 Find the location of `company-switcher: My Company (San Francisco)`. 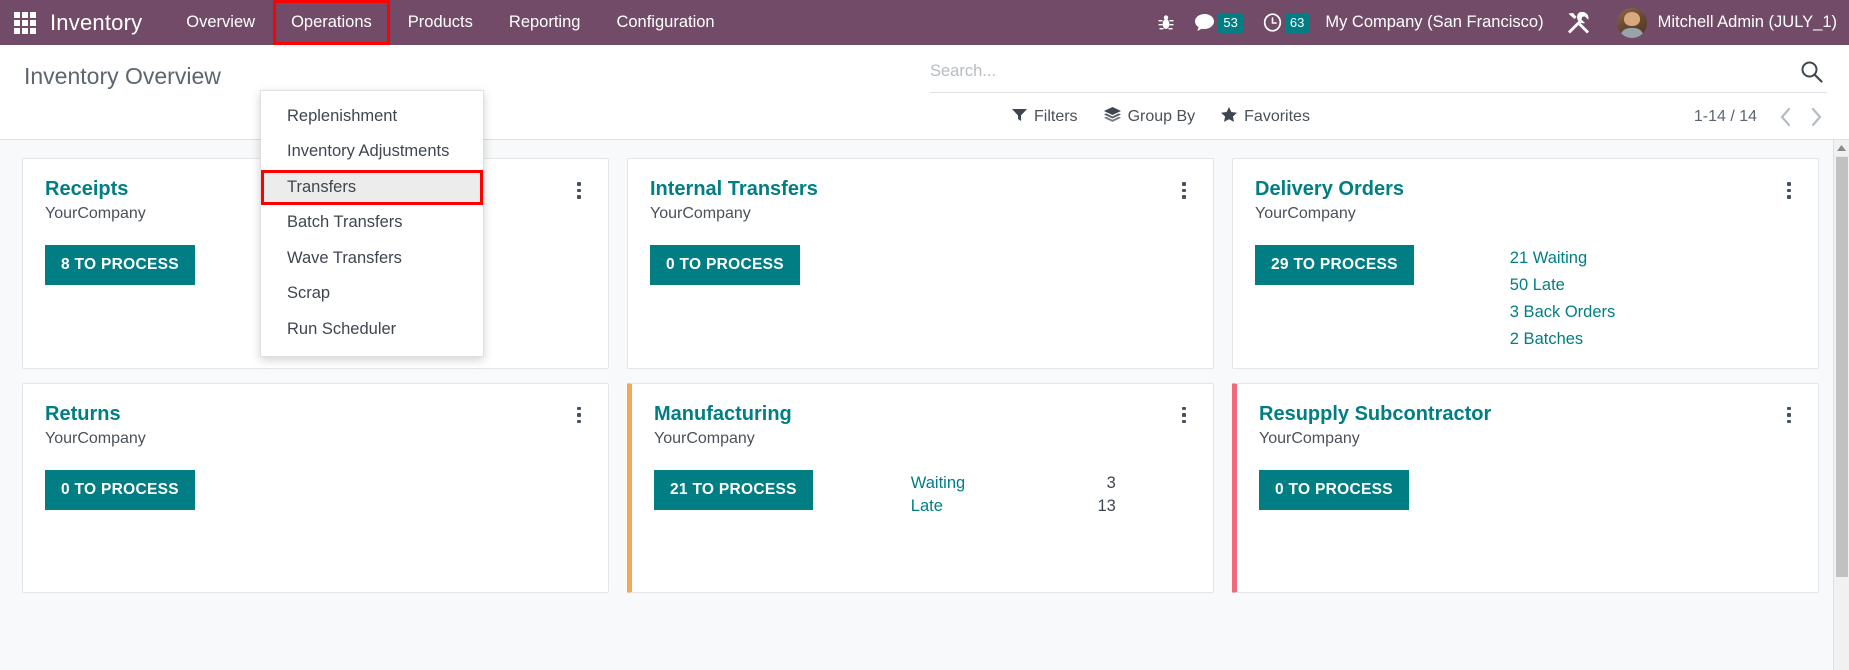

company-switcher: My Company (San Francisco) is located at coordinates (1434, 22).